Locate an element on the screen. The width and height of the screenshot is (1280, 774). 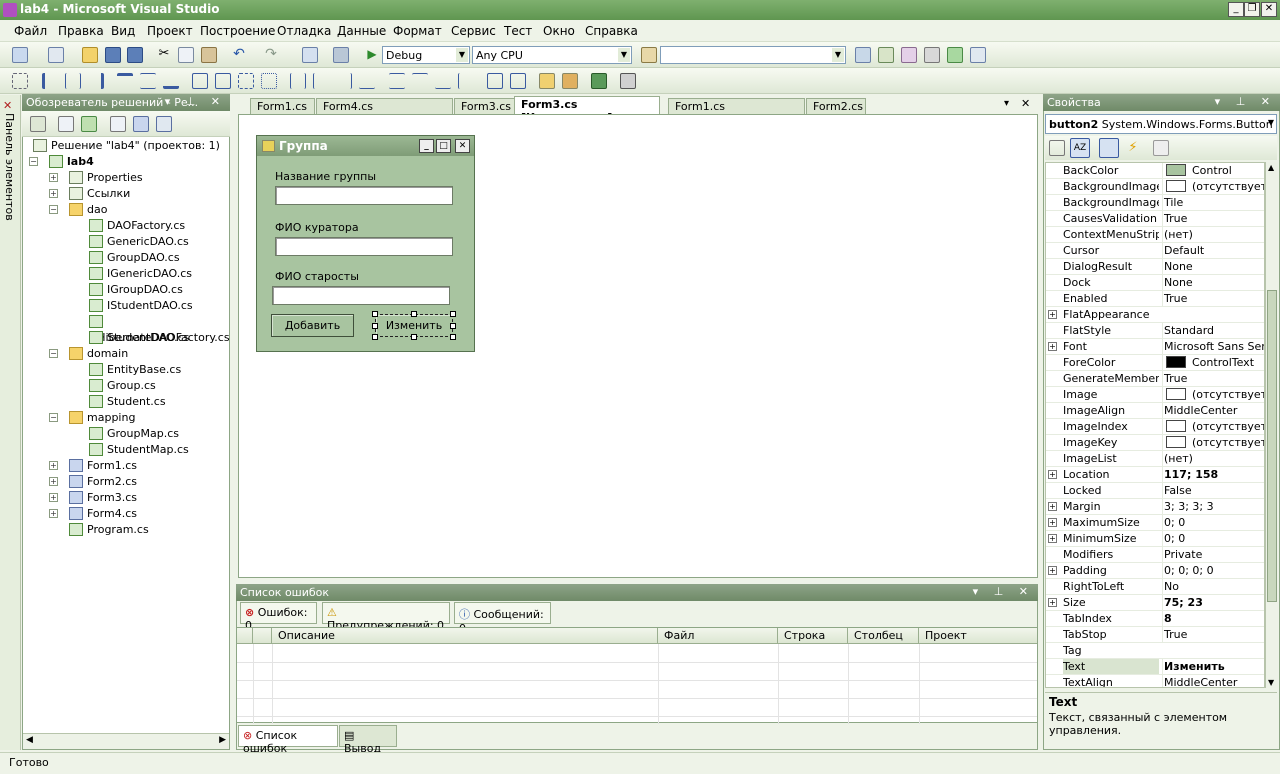
undo-icon: ↶ is located at coordinates (239, 55).